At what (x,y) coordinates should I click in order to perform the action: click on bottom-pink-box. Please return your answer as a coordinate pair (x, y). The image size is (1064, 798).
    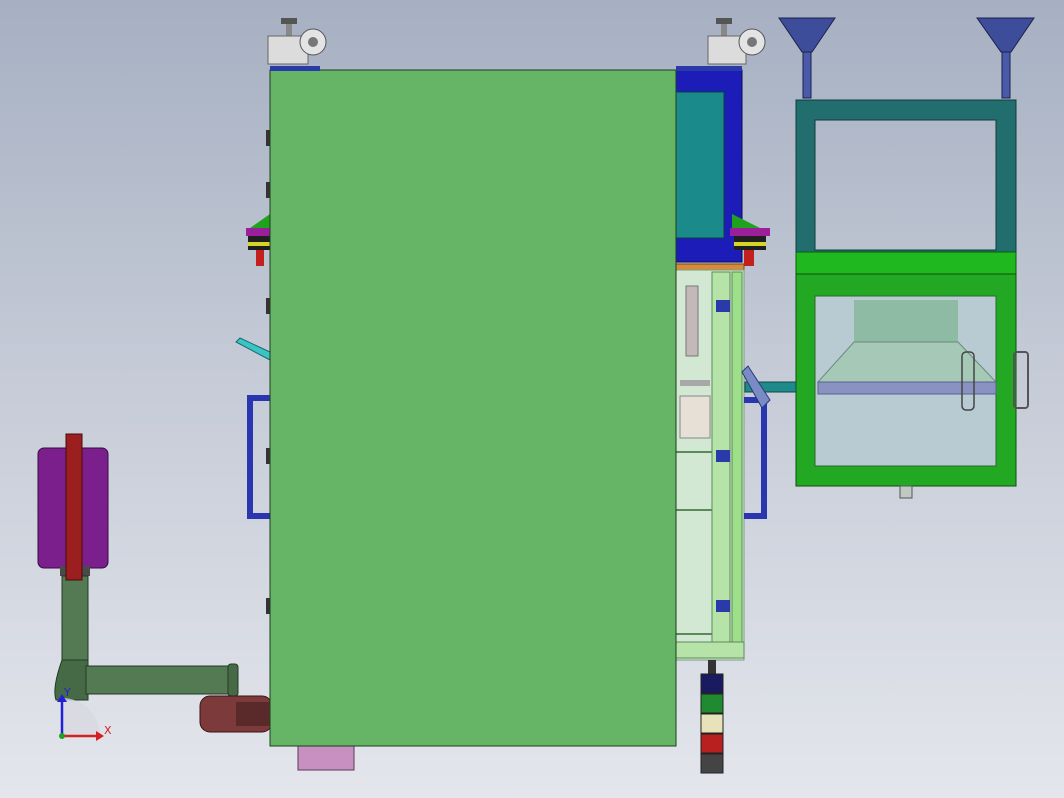
    Looking at the image, I should click on (326, 758).